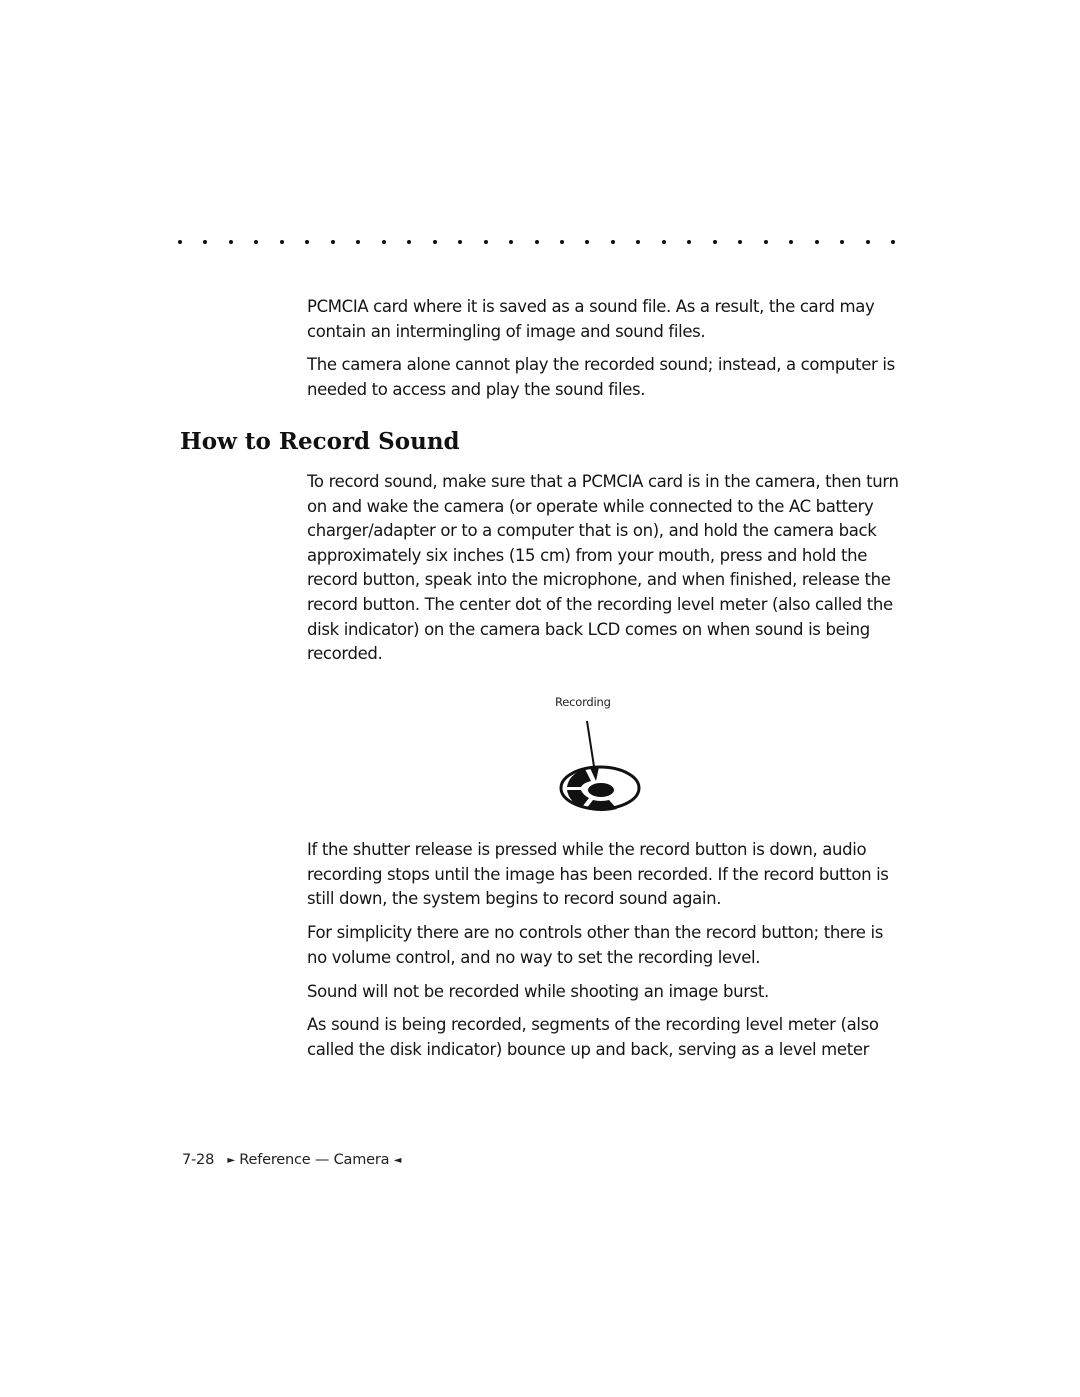 This screenshot has height=1397, width=1080. Describe the element at coordinates (320, 441) in the screenshot. I see `section-heading: How to Record Sound` at that location.